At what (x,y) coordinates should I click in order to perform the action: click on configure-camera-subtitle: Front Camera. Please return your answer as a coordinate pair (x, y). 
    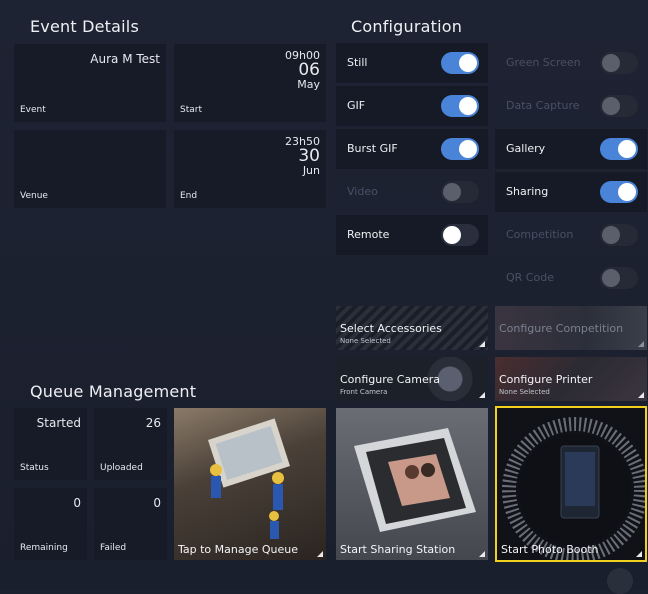
    Looking at the image, I should click on (364, 392).